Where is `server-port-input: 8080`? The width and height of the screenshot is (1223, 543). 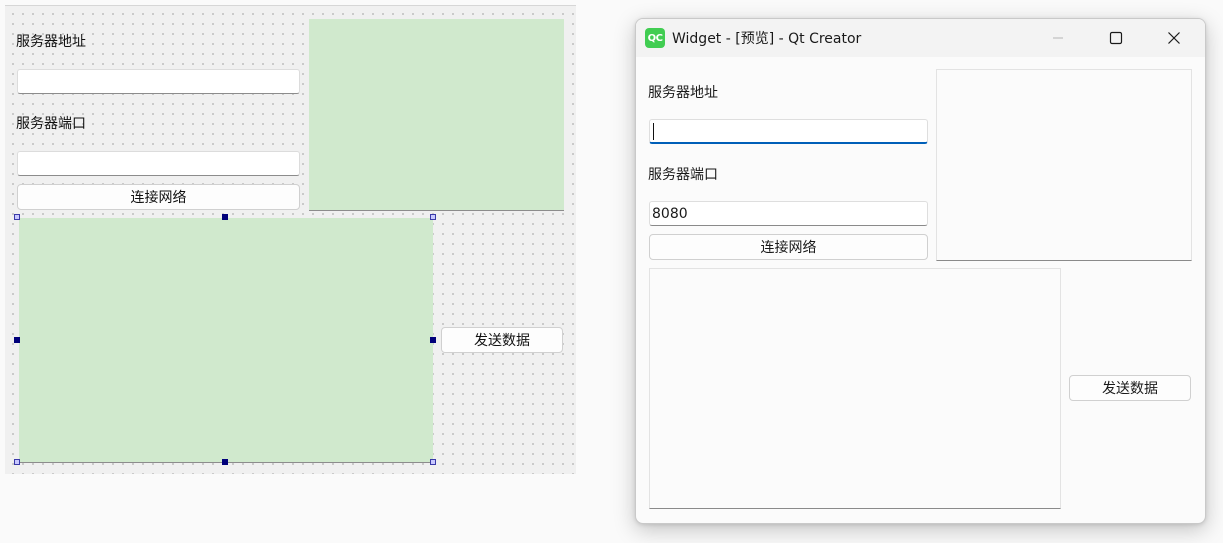
server-port-input: 8080 is located at coordinates (788, 213).